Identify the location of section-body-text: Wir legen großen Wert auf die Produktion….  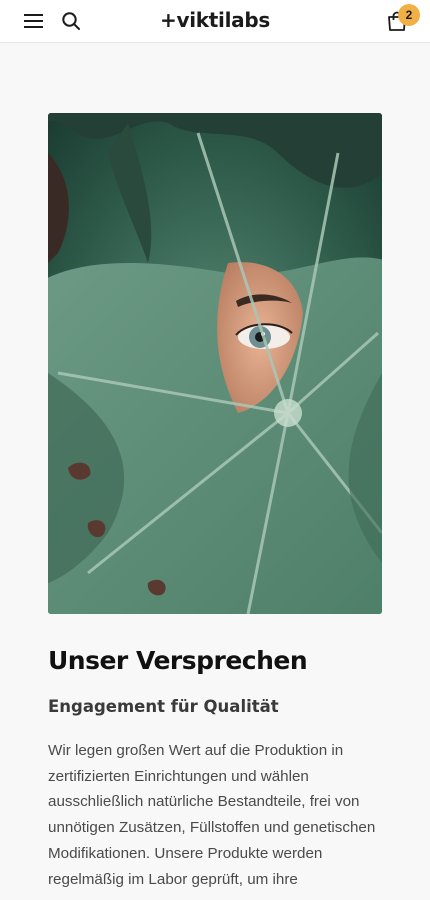
(212, 815).